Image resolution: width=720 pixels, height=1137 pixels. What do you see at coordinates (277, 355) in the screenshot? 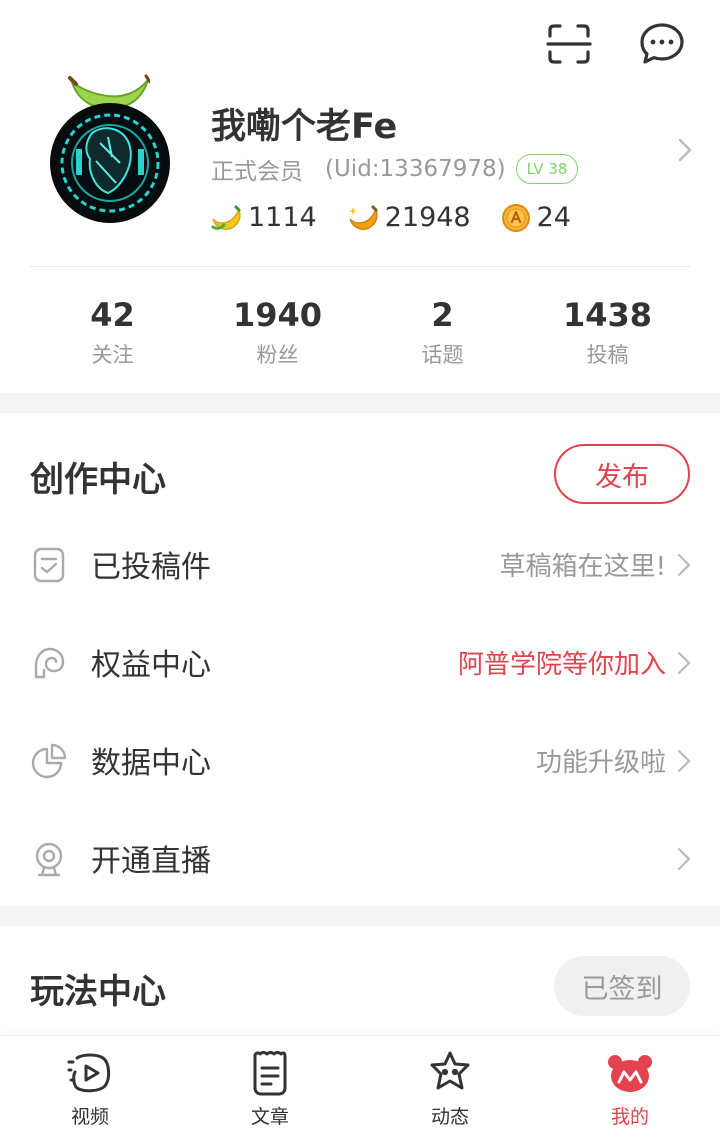
I see `stat-label: 粉丝` at bounding box center [277, 355].